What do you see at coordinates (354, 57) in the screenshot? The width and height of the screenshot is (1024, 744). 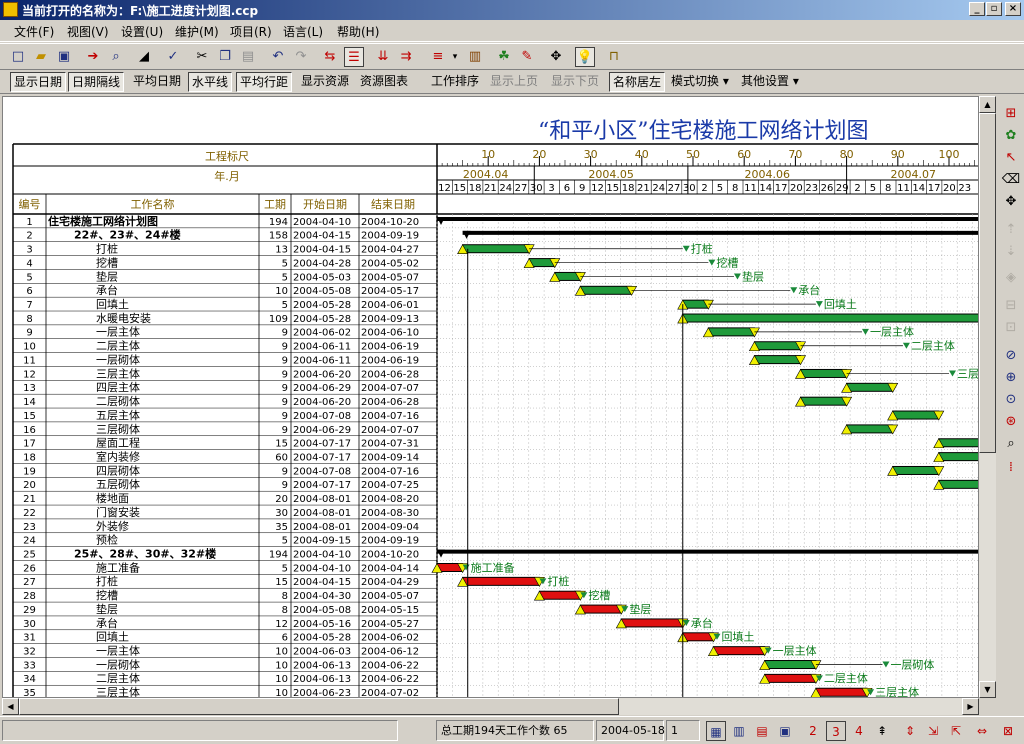 I see `gantt-mode-icon: ☰` at bounding box center [354, 57].